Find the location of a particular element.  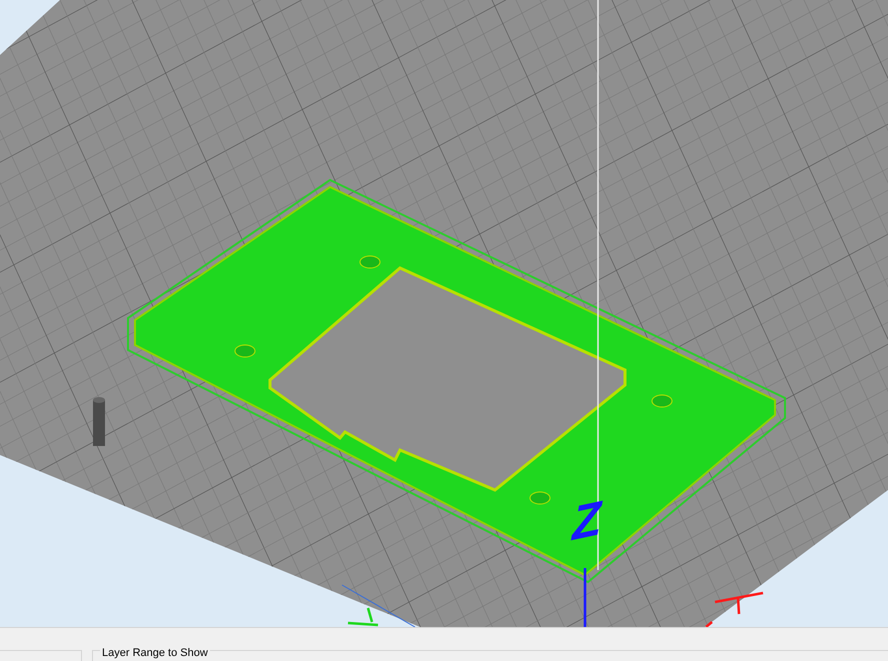

y-axis-marker is located at coordinates (363, 617).